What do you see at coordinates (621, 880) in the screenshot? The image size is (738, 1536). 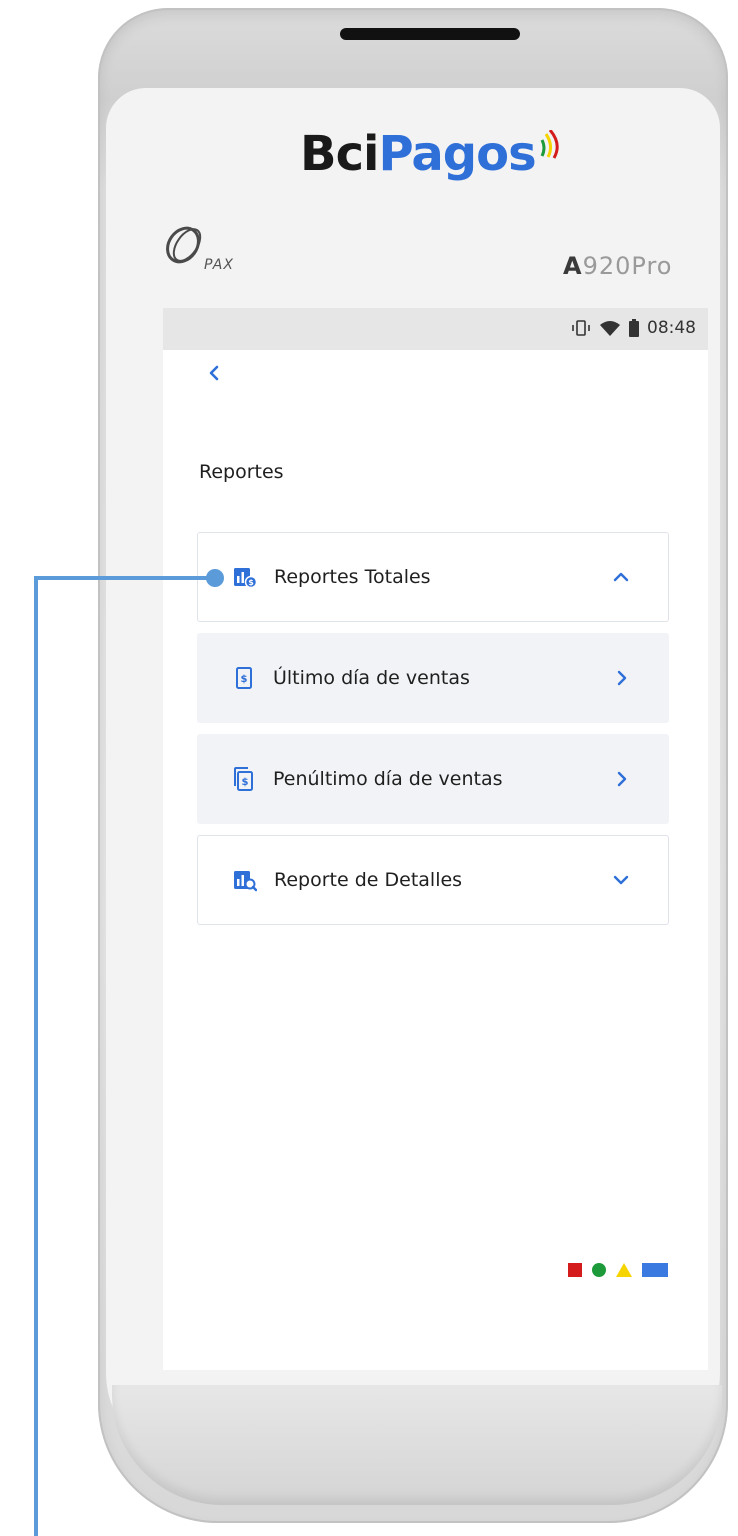 I see `chevron-down-icon` at bounding box center [621, 880].